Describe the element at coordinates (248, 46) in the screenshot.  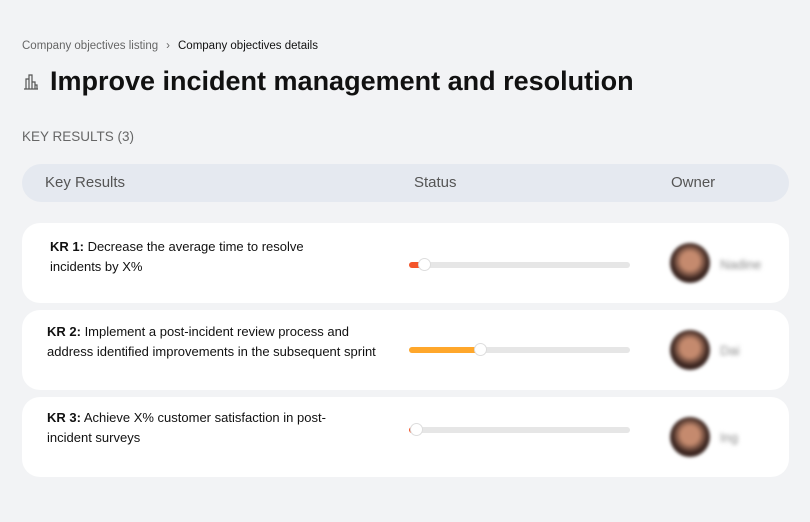
I see `breadcrumb-current: Company objectives details` at that location.